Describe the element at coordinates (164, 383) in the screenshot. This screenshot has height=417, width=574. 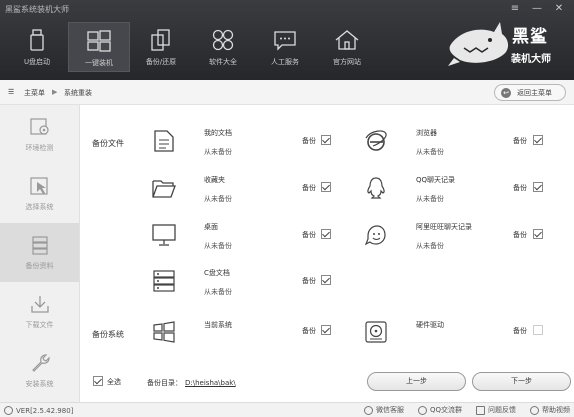
I see `backup-dir-label: 备份目录：` at that location.